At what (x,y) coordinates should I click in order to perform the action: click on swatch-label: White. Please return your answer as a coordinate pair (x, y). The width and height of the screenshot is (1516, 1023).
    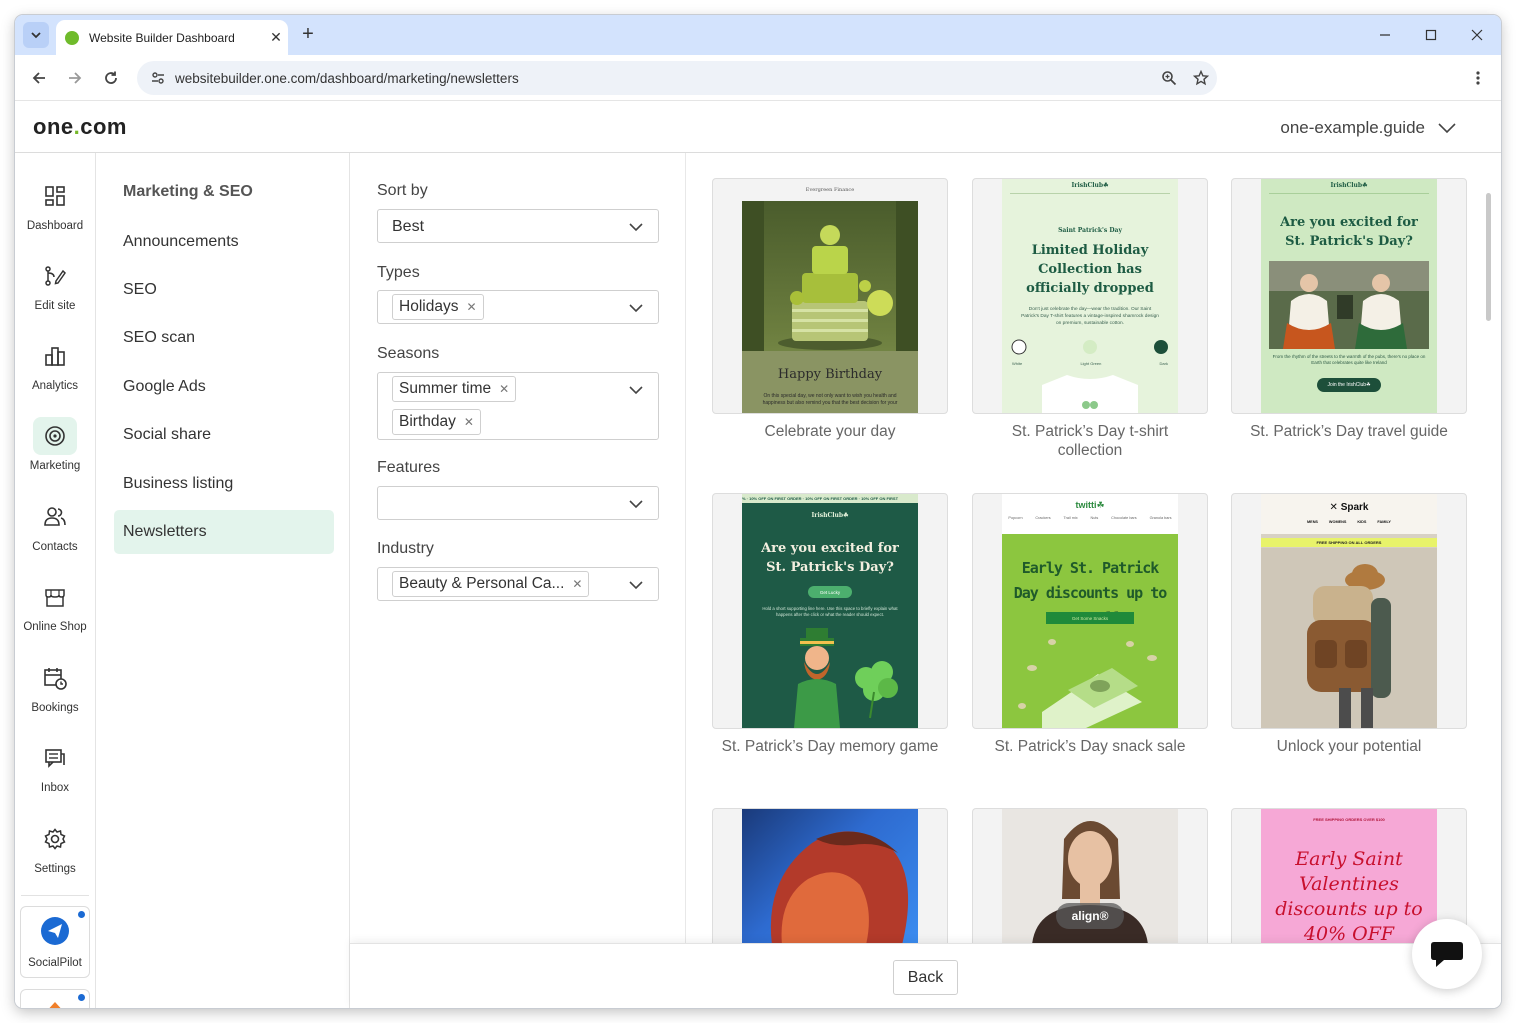
    Looking at the image, I should click on (1017, 363).